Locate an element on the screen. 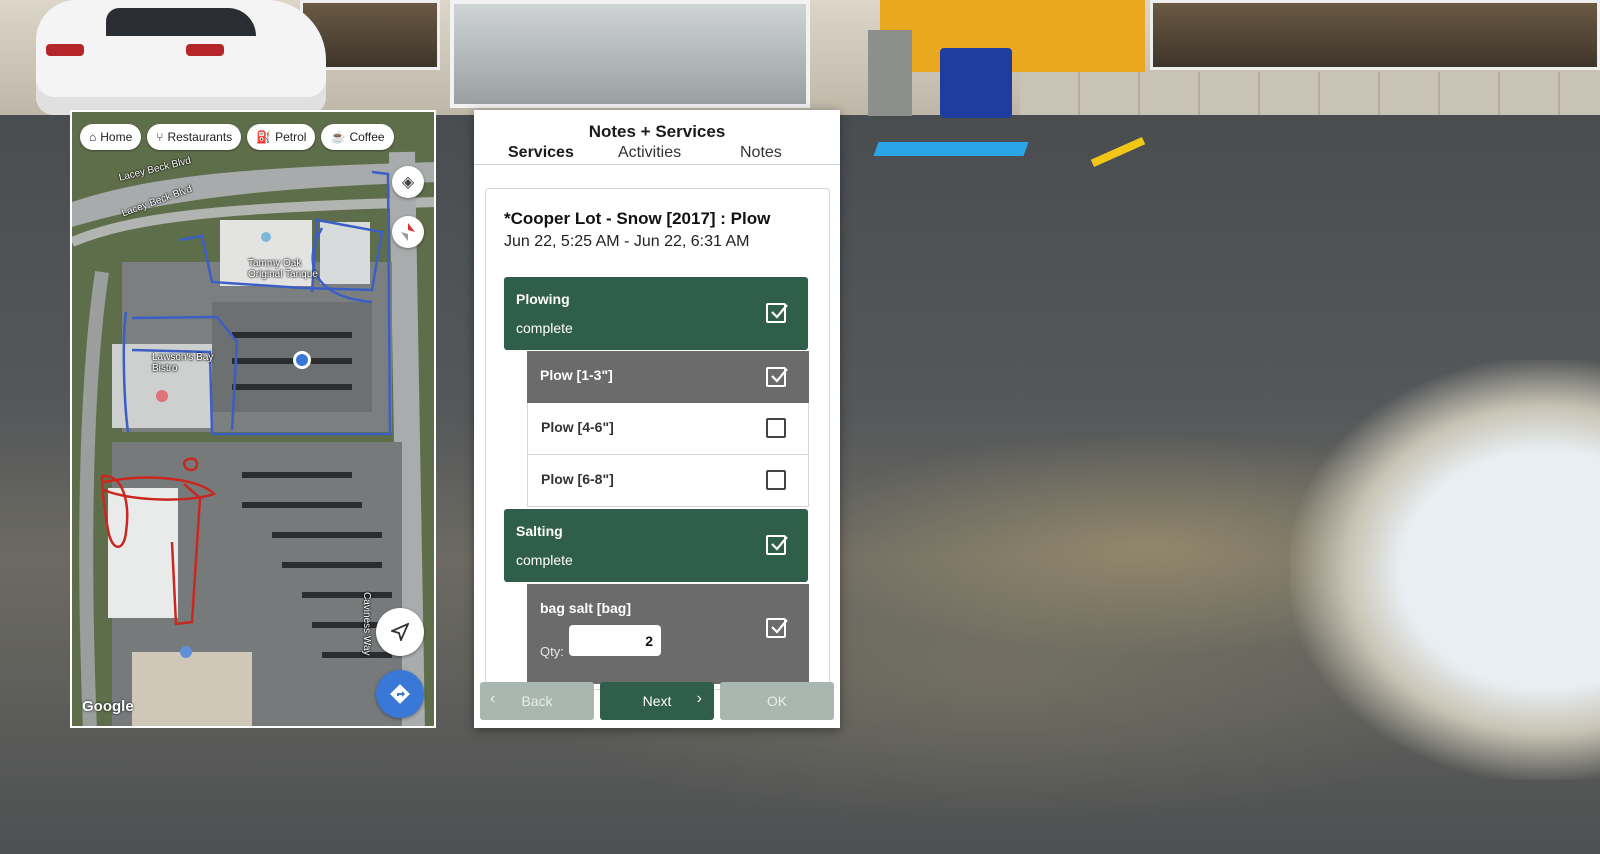  plowing-checkbox is located at coordinates (777, 313).